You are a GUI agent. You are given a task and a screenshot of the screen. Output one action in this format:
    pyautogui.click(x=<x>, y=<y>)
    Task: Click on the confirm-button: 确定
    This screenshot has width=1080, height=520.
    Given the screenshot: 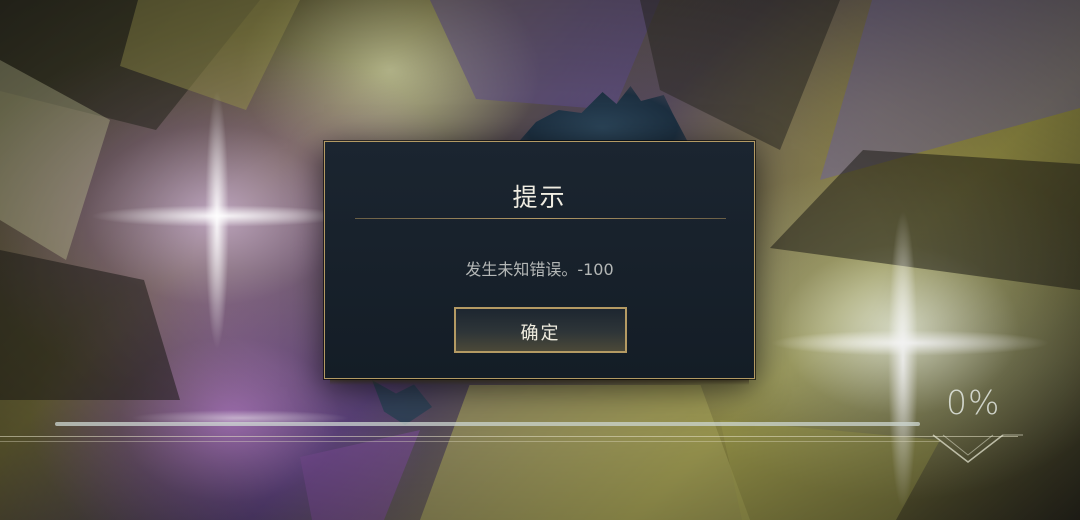 What is the action you would take?
    pyautogui.click(x=540, y=330)
    